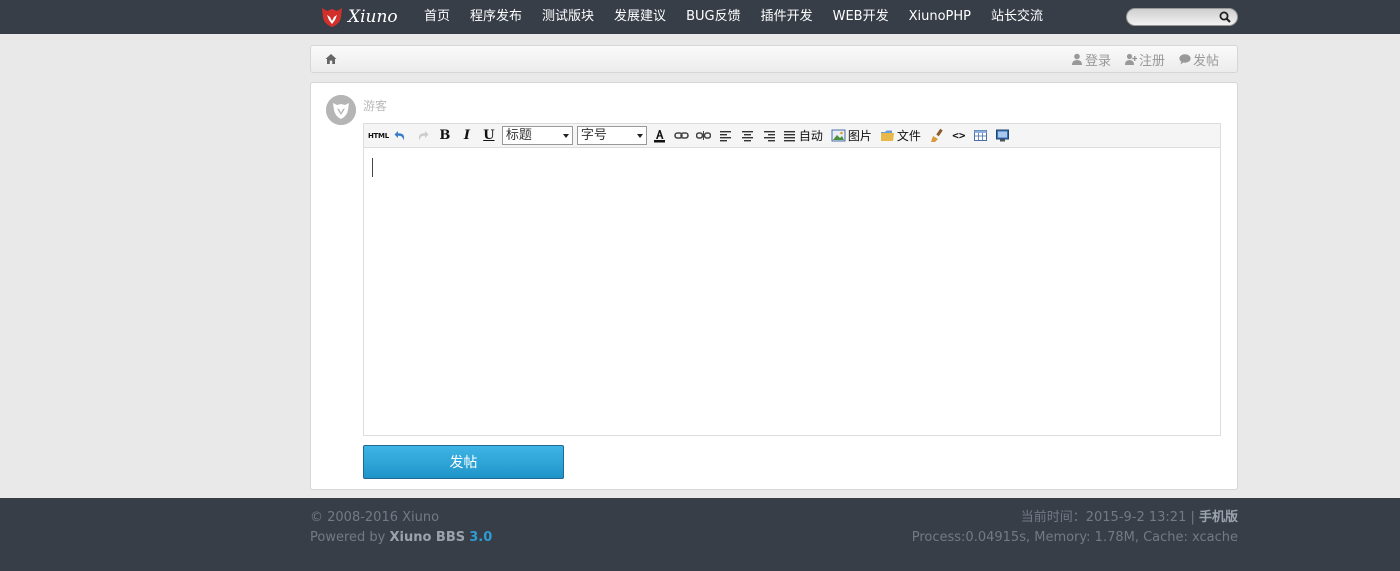  I want to click on comment-icon, so click(1185, 59).